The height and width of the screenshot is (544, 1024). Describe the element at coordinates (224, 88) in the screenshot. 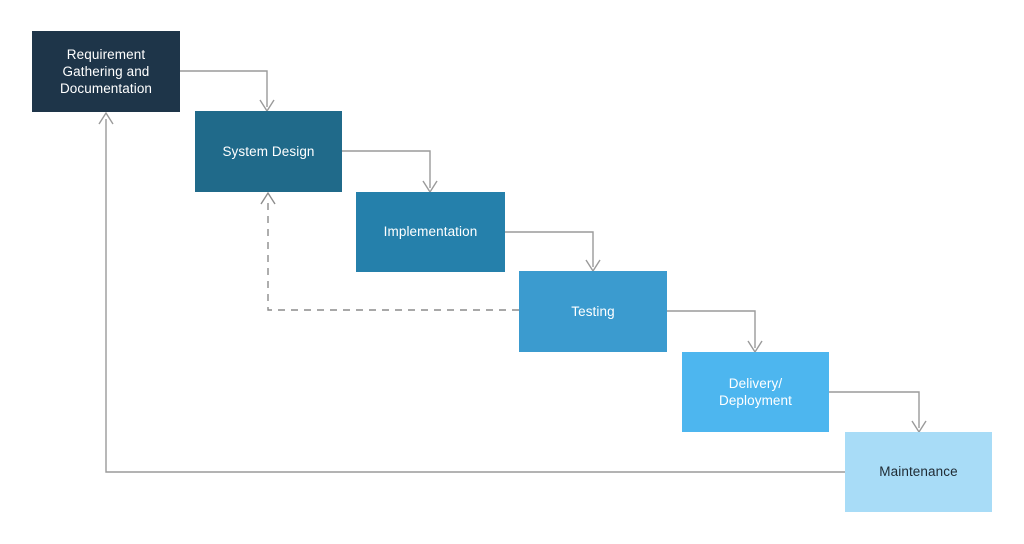

I see `edge-requirements-to-system-design` at that location.